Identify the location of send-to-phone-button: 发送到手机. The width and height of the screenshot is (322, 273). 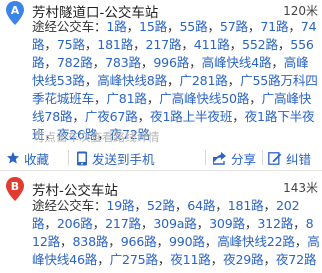
(115, 158).